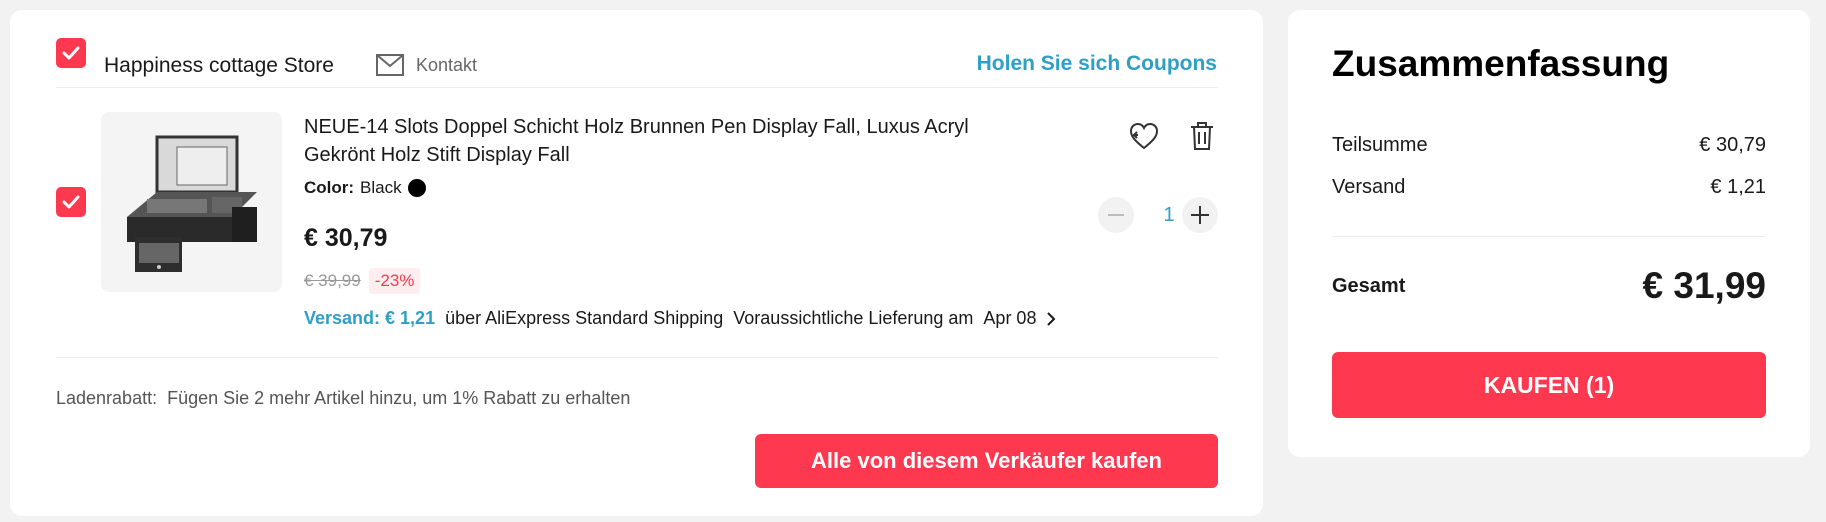 The image size is (1826, 522). What do you see at coordinates (346, 238) in the screenshot?
I see `product-price: € 30,79` at bounding box center [346, 238].